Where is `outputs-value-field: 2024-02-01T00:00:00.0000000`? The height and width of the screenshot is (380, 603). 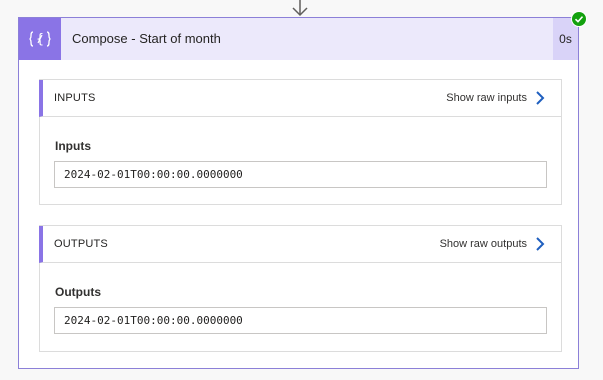 outputs-value-field: 2024-02-01T00:00:00.0000000 is located at coordinates (300, 320).